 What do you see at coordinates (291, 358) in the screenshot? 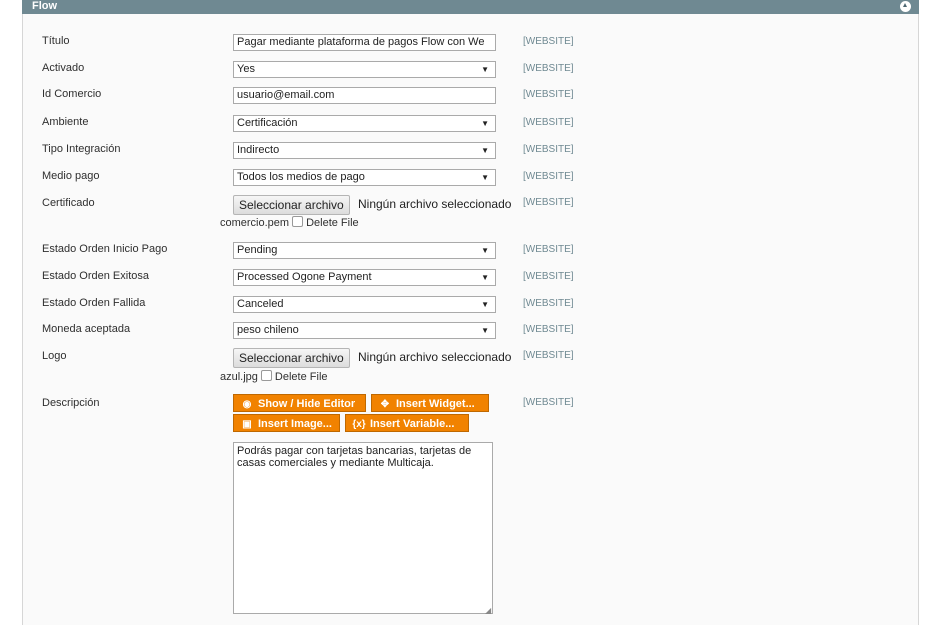
I see `logo-file-button: Seleccionar archivo` at bounding box center [291, 358].